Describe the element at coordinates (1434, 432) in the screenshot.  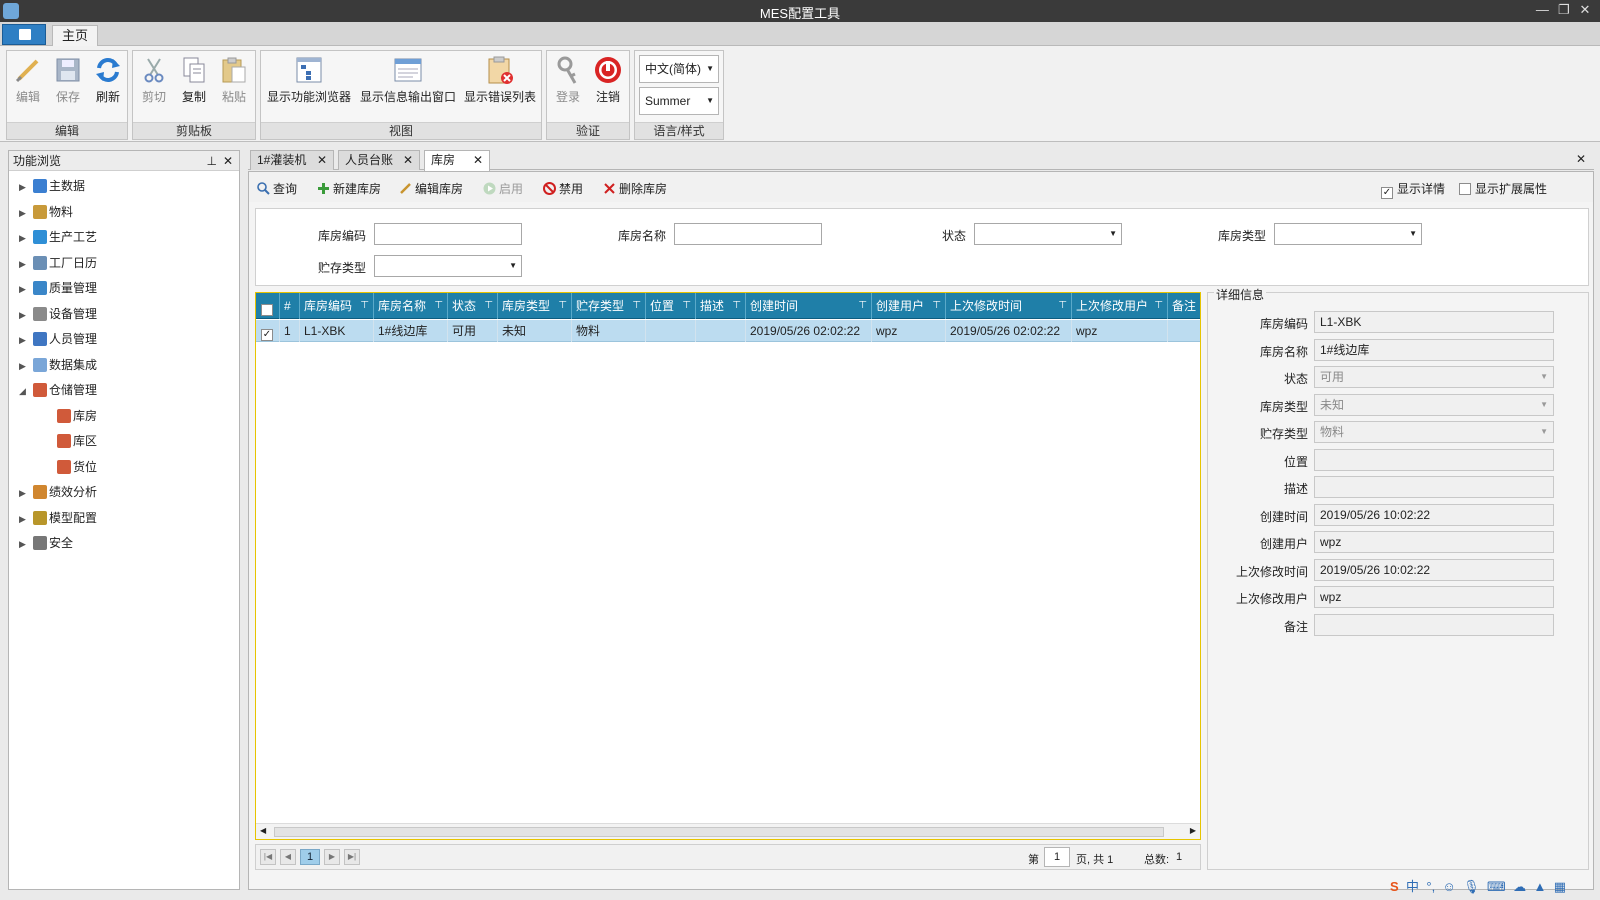
I see `detail-field: 物料 ▼` at that location.